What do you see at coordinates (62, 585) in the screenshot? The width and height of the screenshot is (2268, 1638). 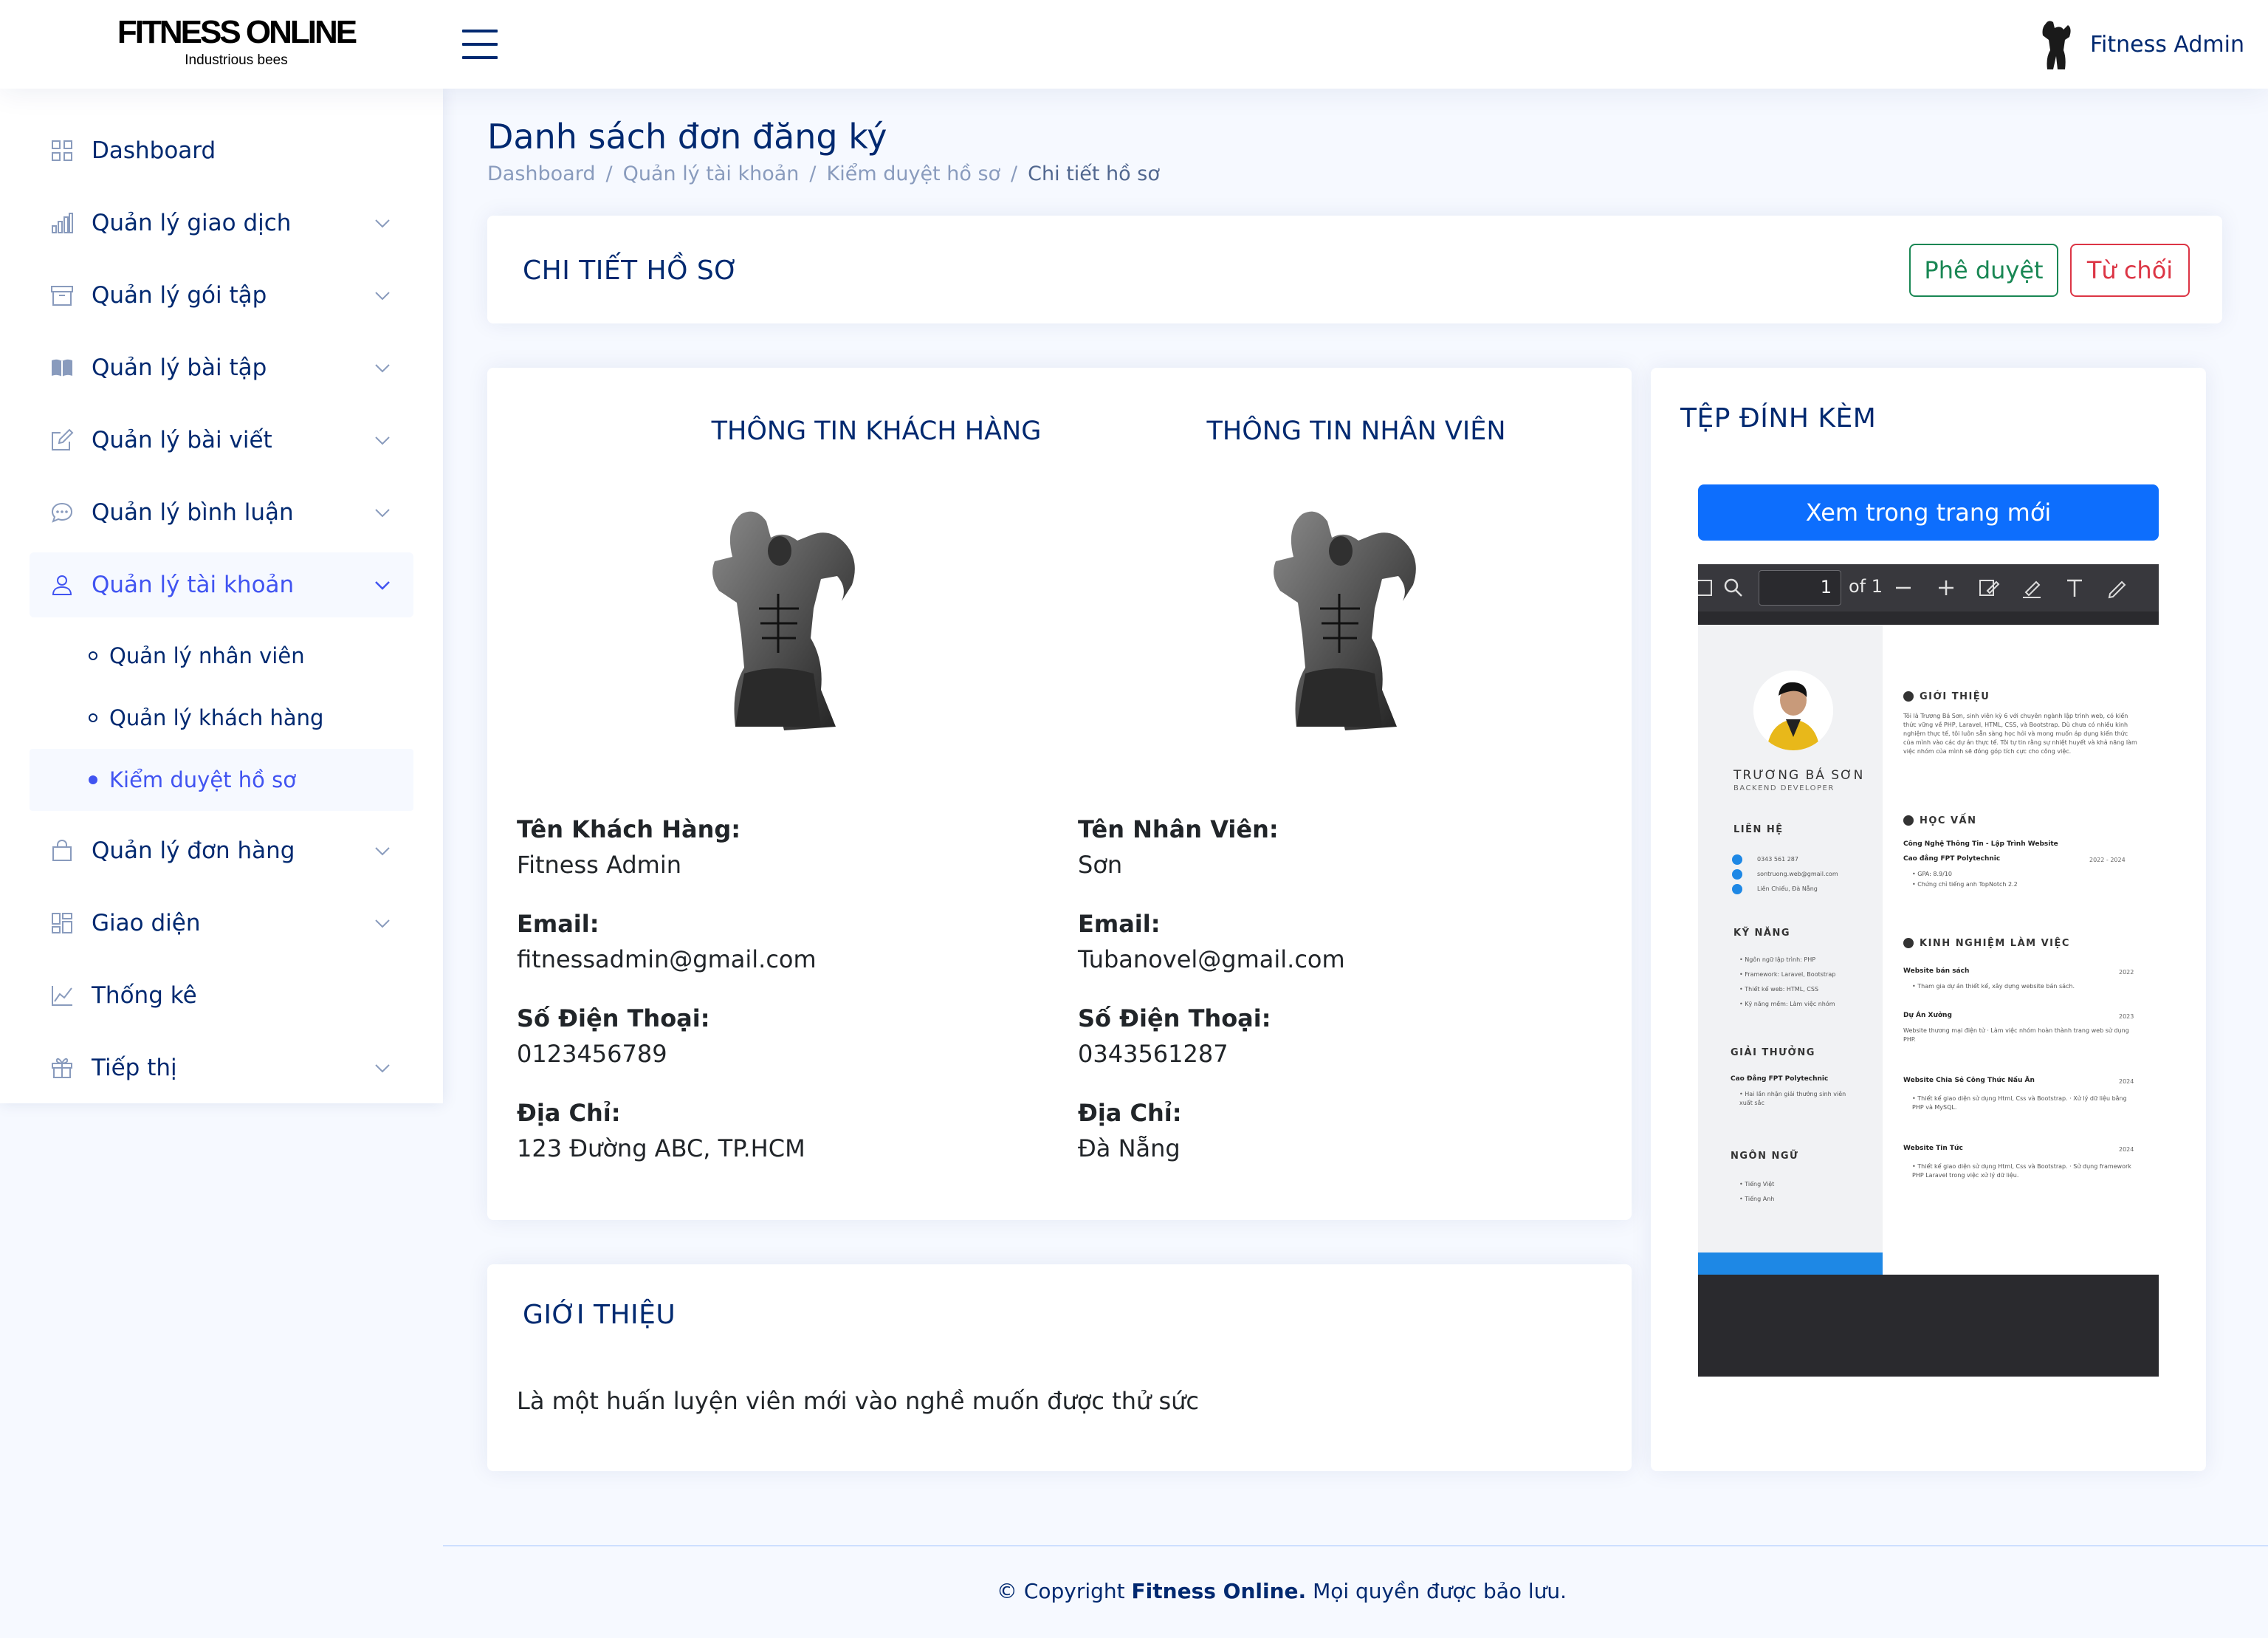 I see `person-icon` at bounding box center [62, 585].